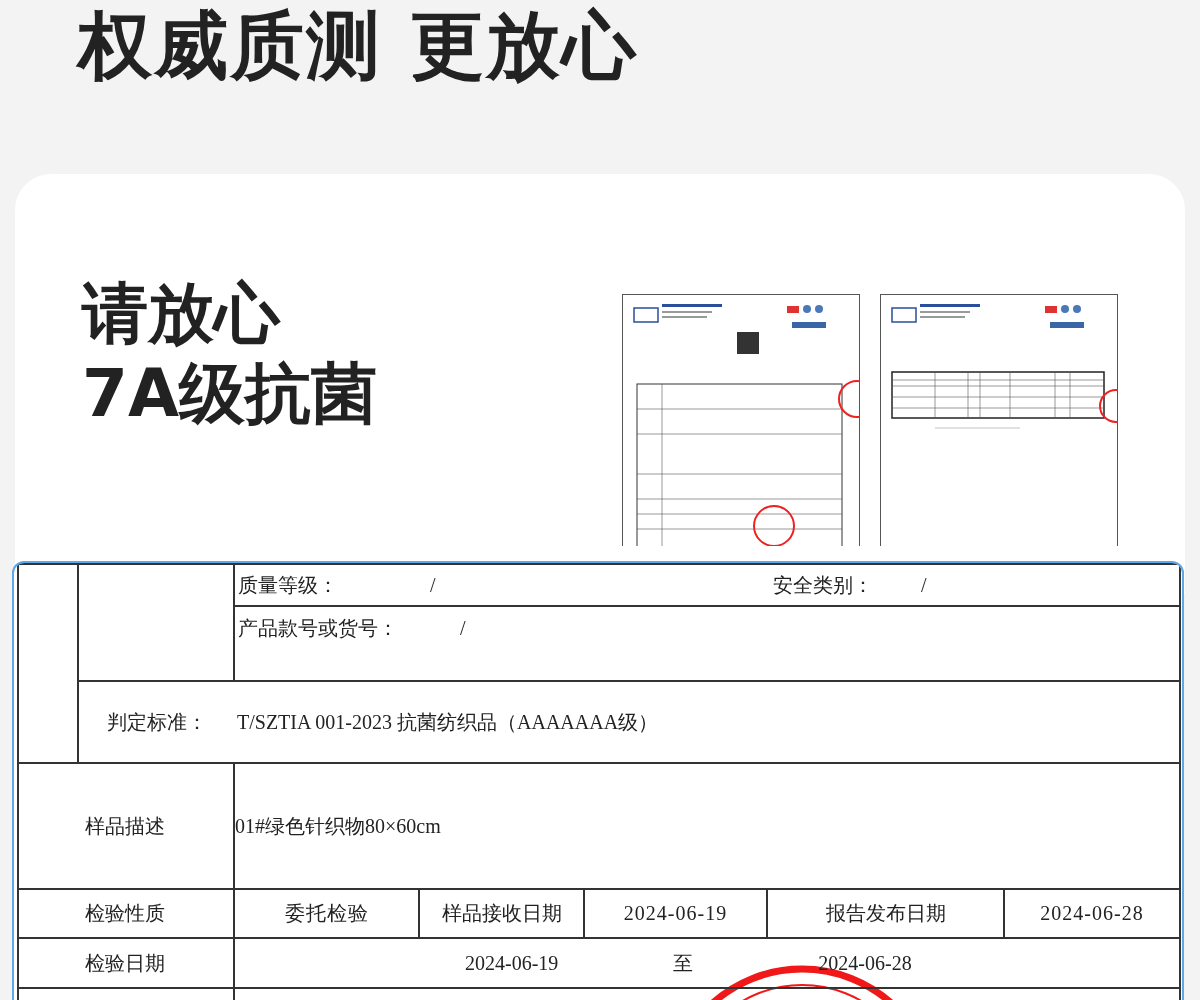 The width and height of the screenshot is (1200, 1000). What do you see at coordinates (326, 913) in the screenshot?
I see `field-value: 委托检验` at bounding box center [326, 913].